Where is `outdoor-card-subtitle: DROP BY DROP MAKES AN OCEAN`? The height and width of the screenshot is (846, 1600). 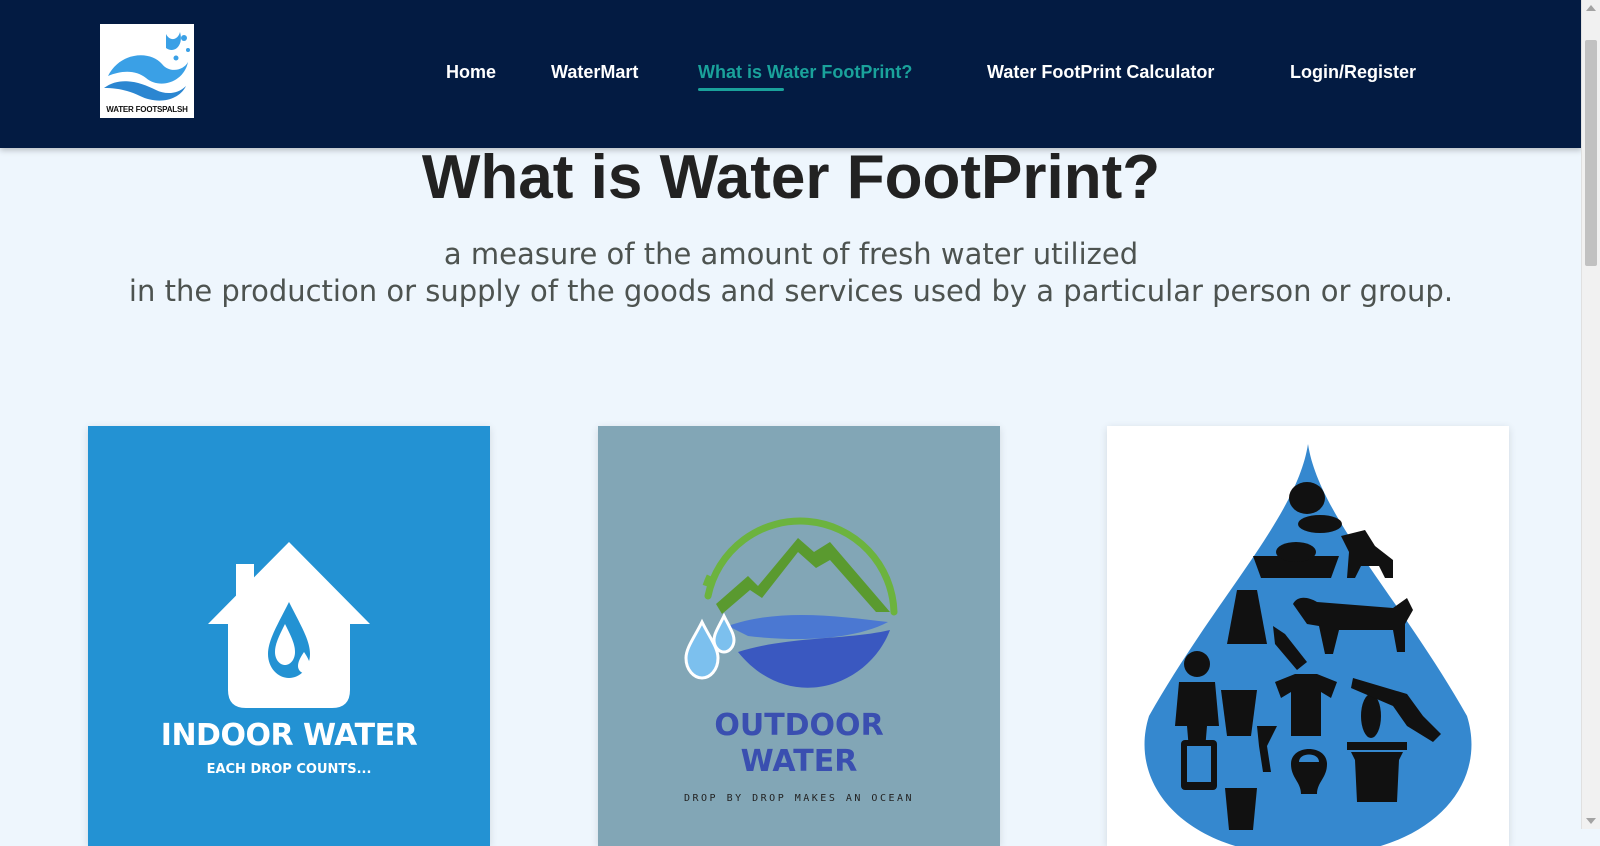
outdoor-card-subtitle: DROP BY DROP MAKES AN OCEAN is located at coordinates (799, 798).